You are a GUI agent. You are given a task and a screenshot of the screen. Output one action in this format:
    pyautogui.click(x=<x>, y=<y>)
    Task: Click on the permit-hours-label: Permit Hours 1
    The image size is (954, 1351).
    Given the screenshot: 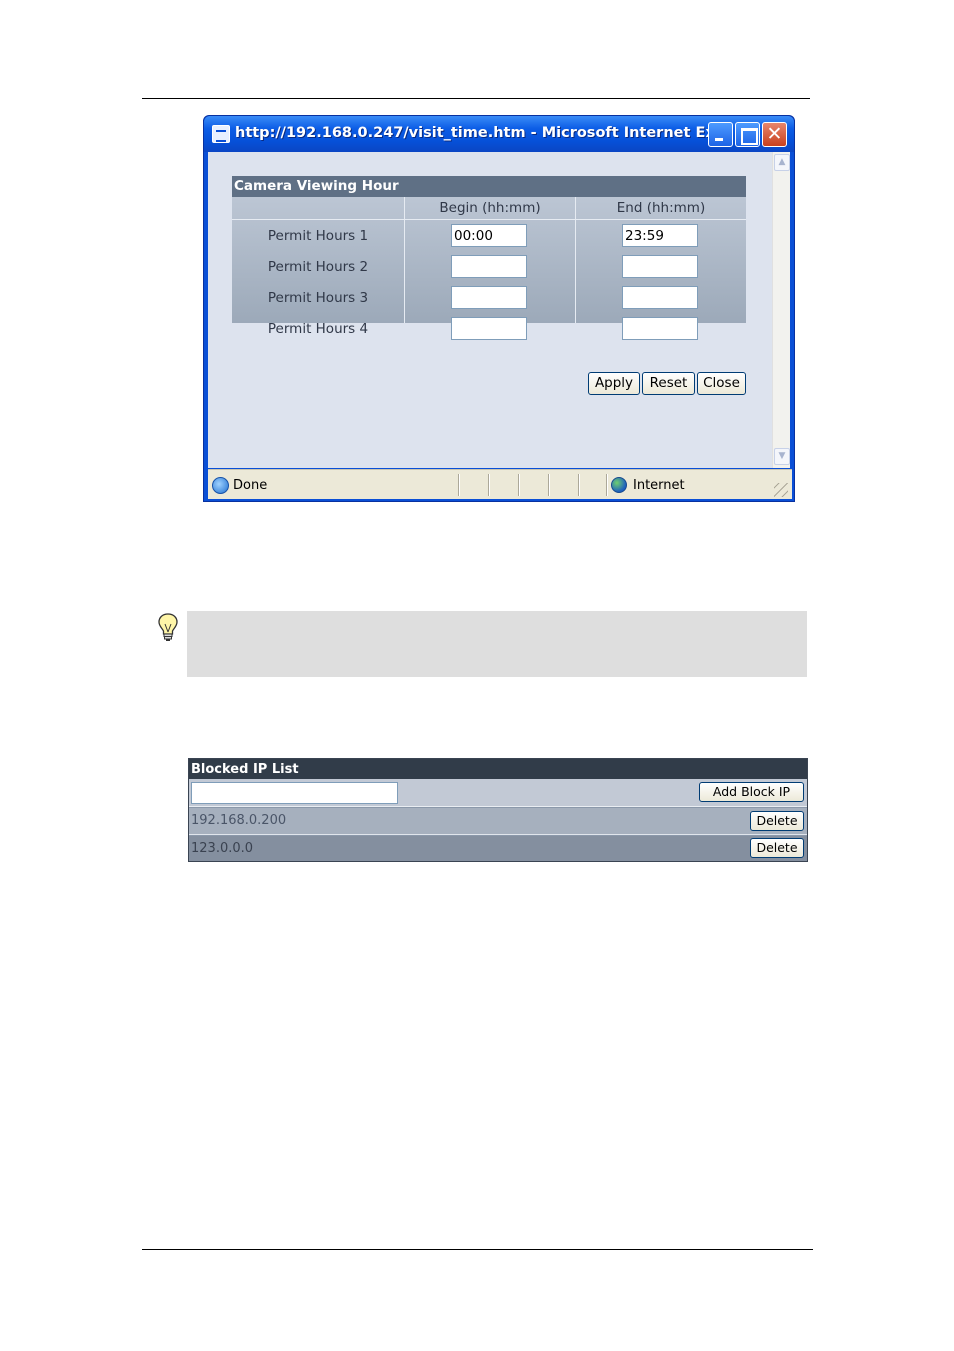 What is the action you would take?
    pyautogui.click(x=318, y=236)
    